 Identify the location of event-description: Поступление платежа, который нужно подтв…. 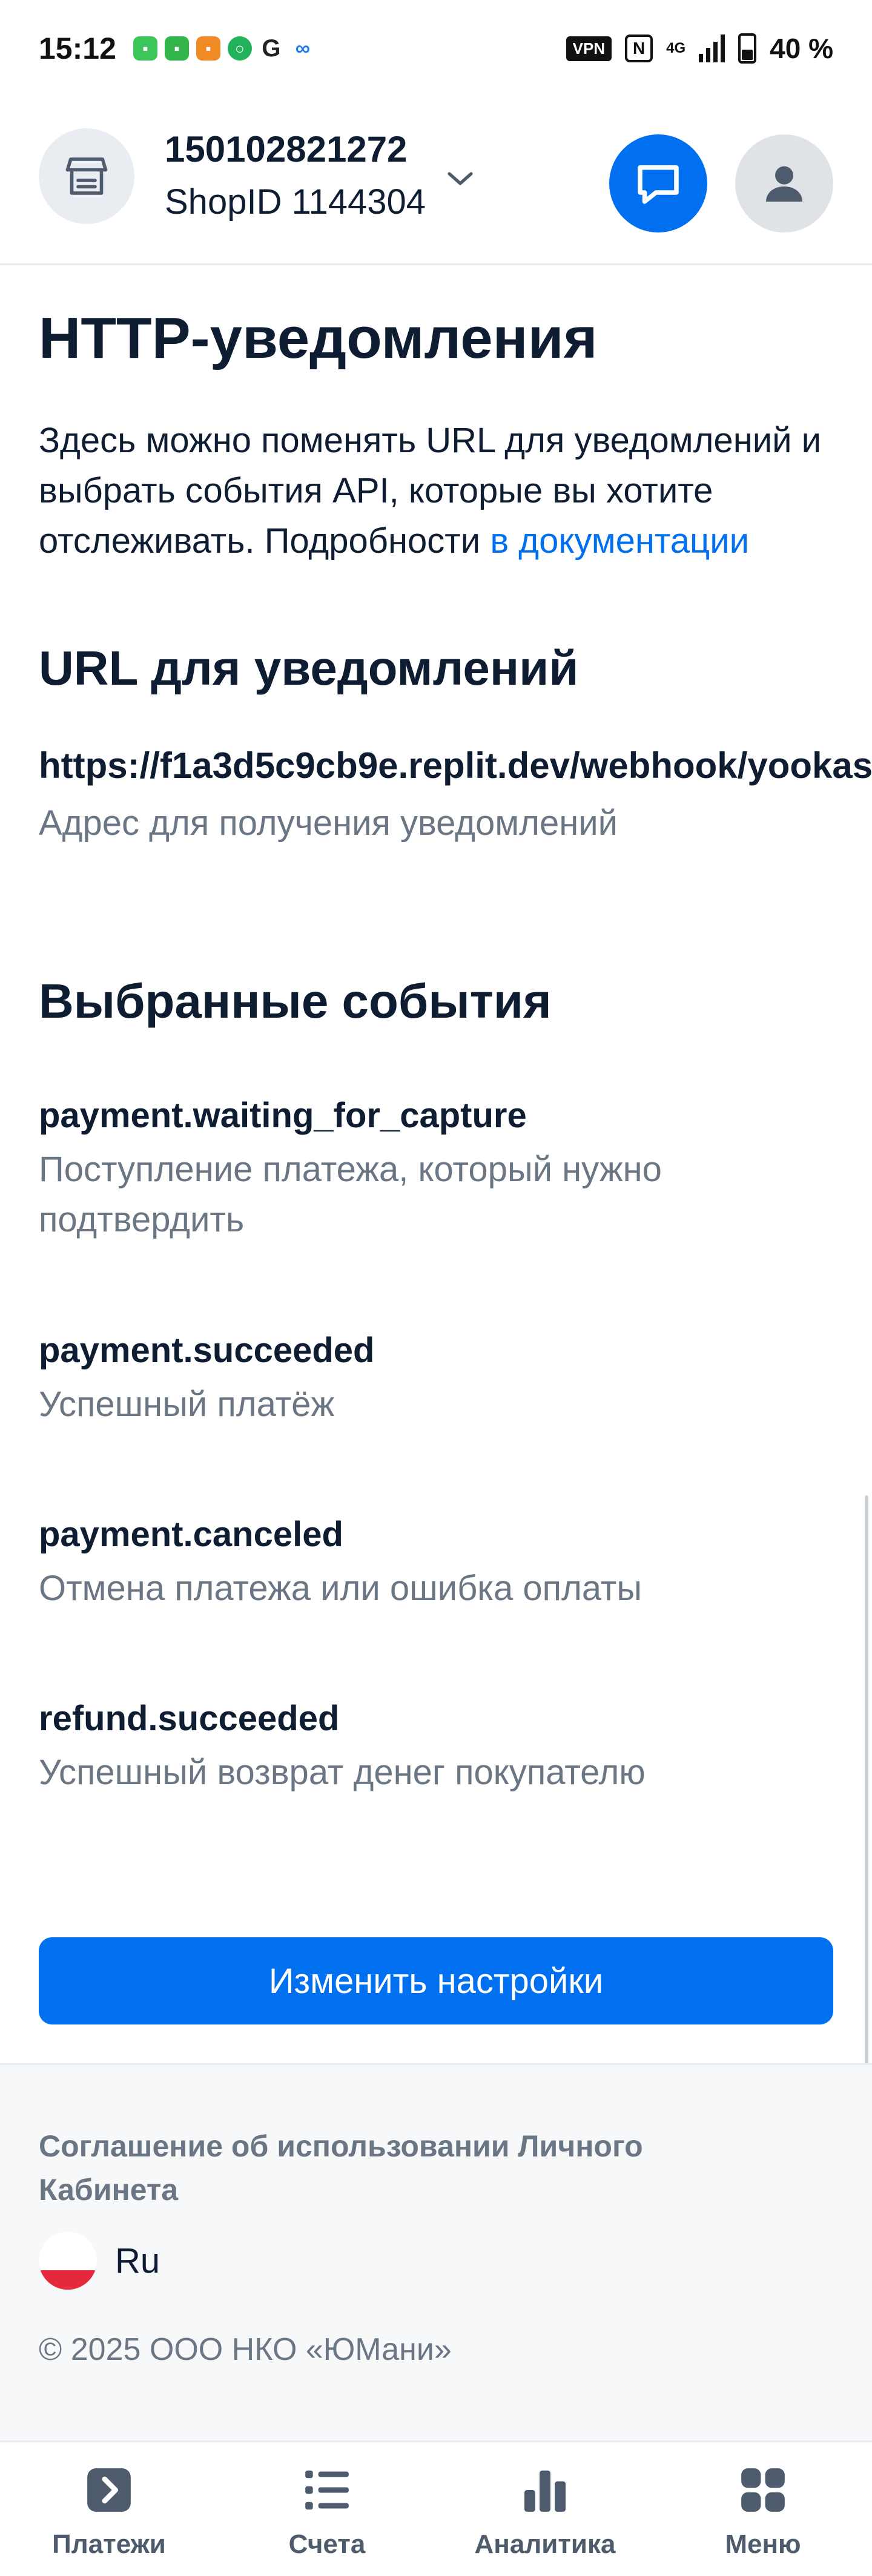
(350, 1194).